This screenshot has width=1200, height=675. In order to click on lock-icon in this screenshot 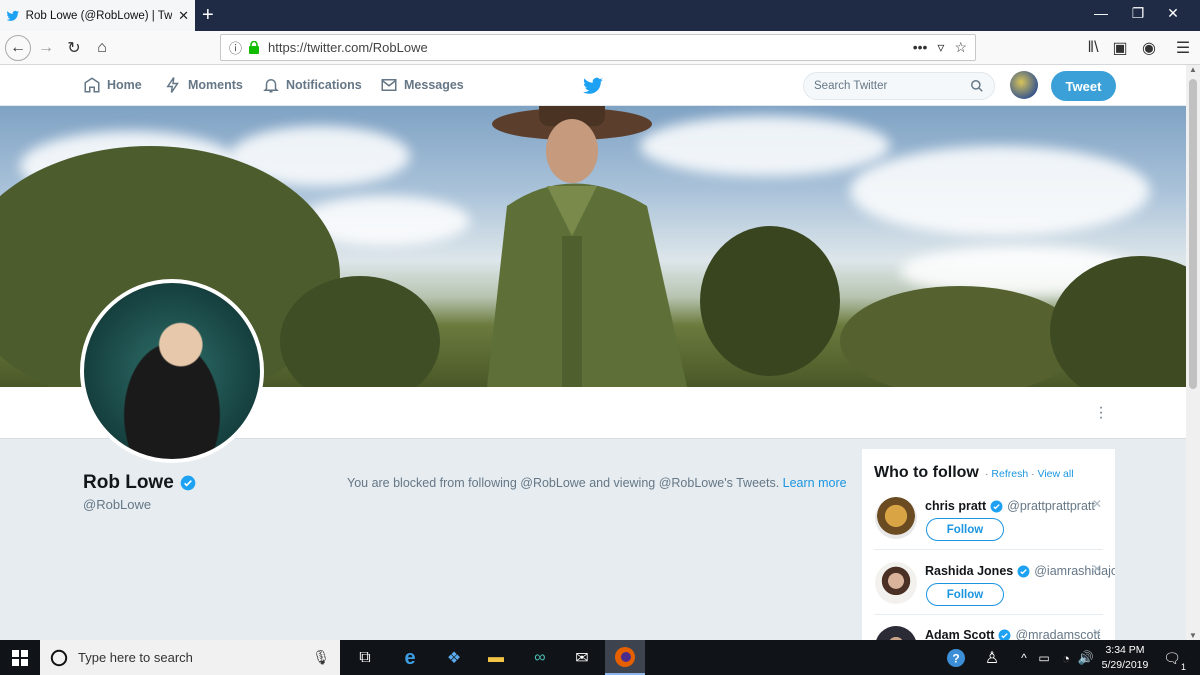, I will do `click(254, 47)`.